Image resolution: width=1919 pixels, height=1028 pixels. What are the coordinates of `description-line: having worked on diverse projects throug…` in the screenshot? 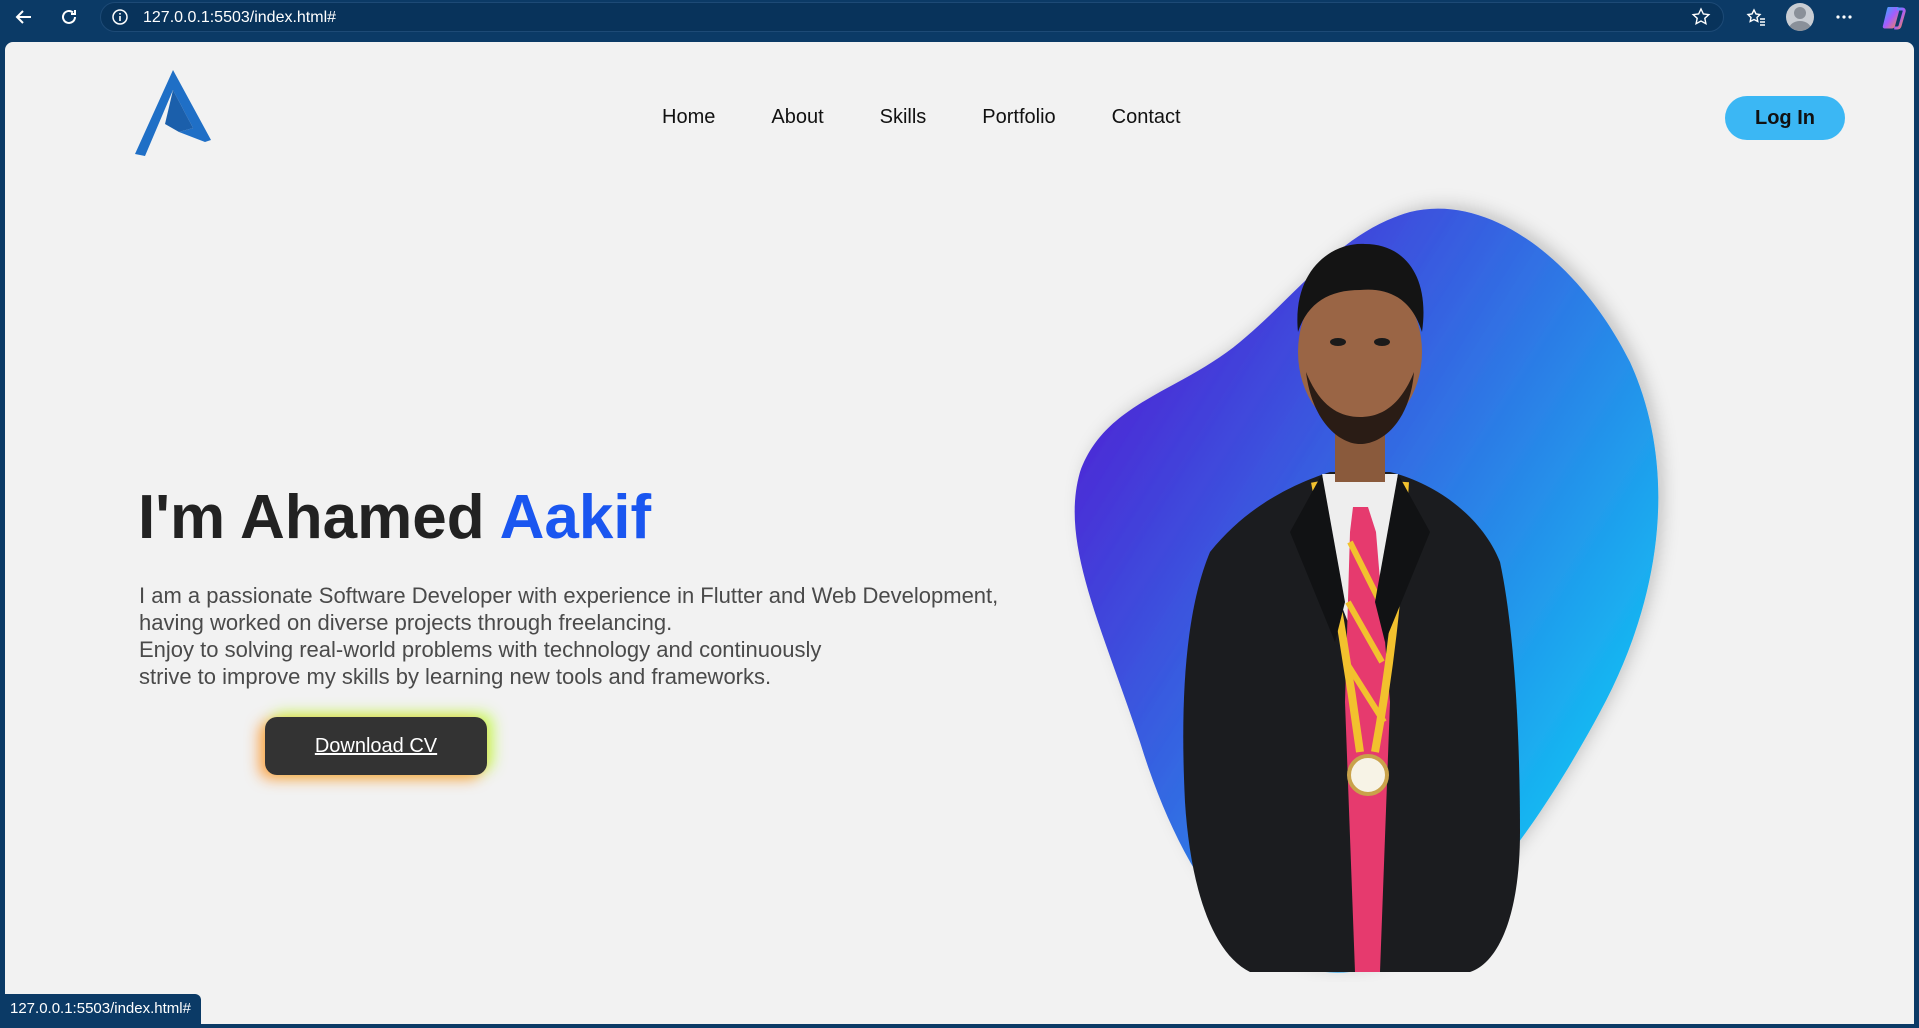 It's located at (406, 622).